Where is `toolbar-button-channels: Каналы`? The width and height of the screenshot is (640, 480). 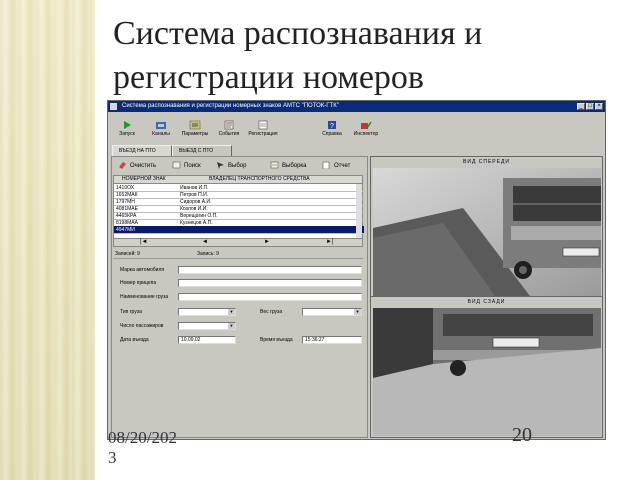 toolbar-button-channels: Каналы is located at coordinates (161, 129).